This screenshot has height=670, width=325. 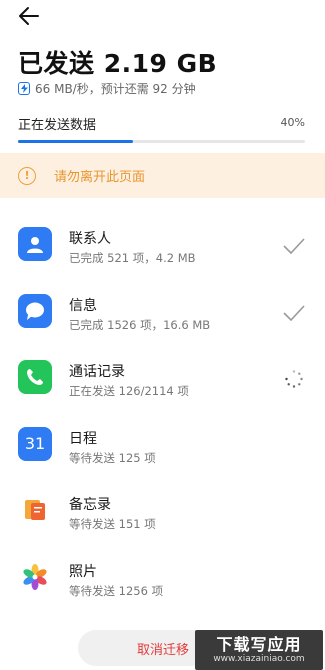 What do you see at coordinates (162, 580) in the screenshot?
I see `list-item: 照片 等待发送 1256 项` at bounding box center [162, 580].